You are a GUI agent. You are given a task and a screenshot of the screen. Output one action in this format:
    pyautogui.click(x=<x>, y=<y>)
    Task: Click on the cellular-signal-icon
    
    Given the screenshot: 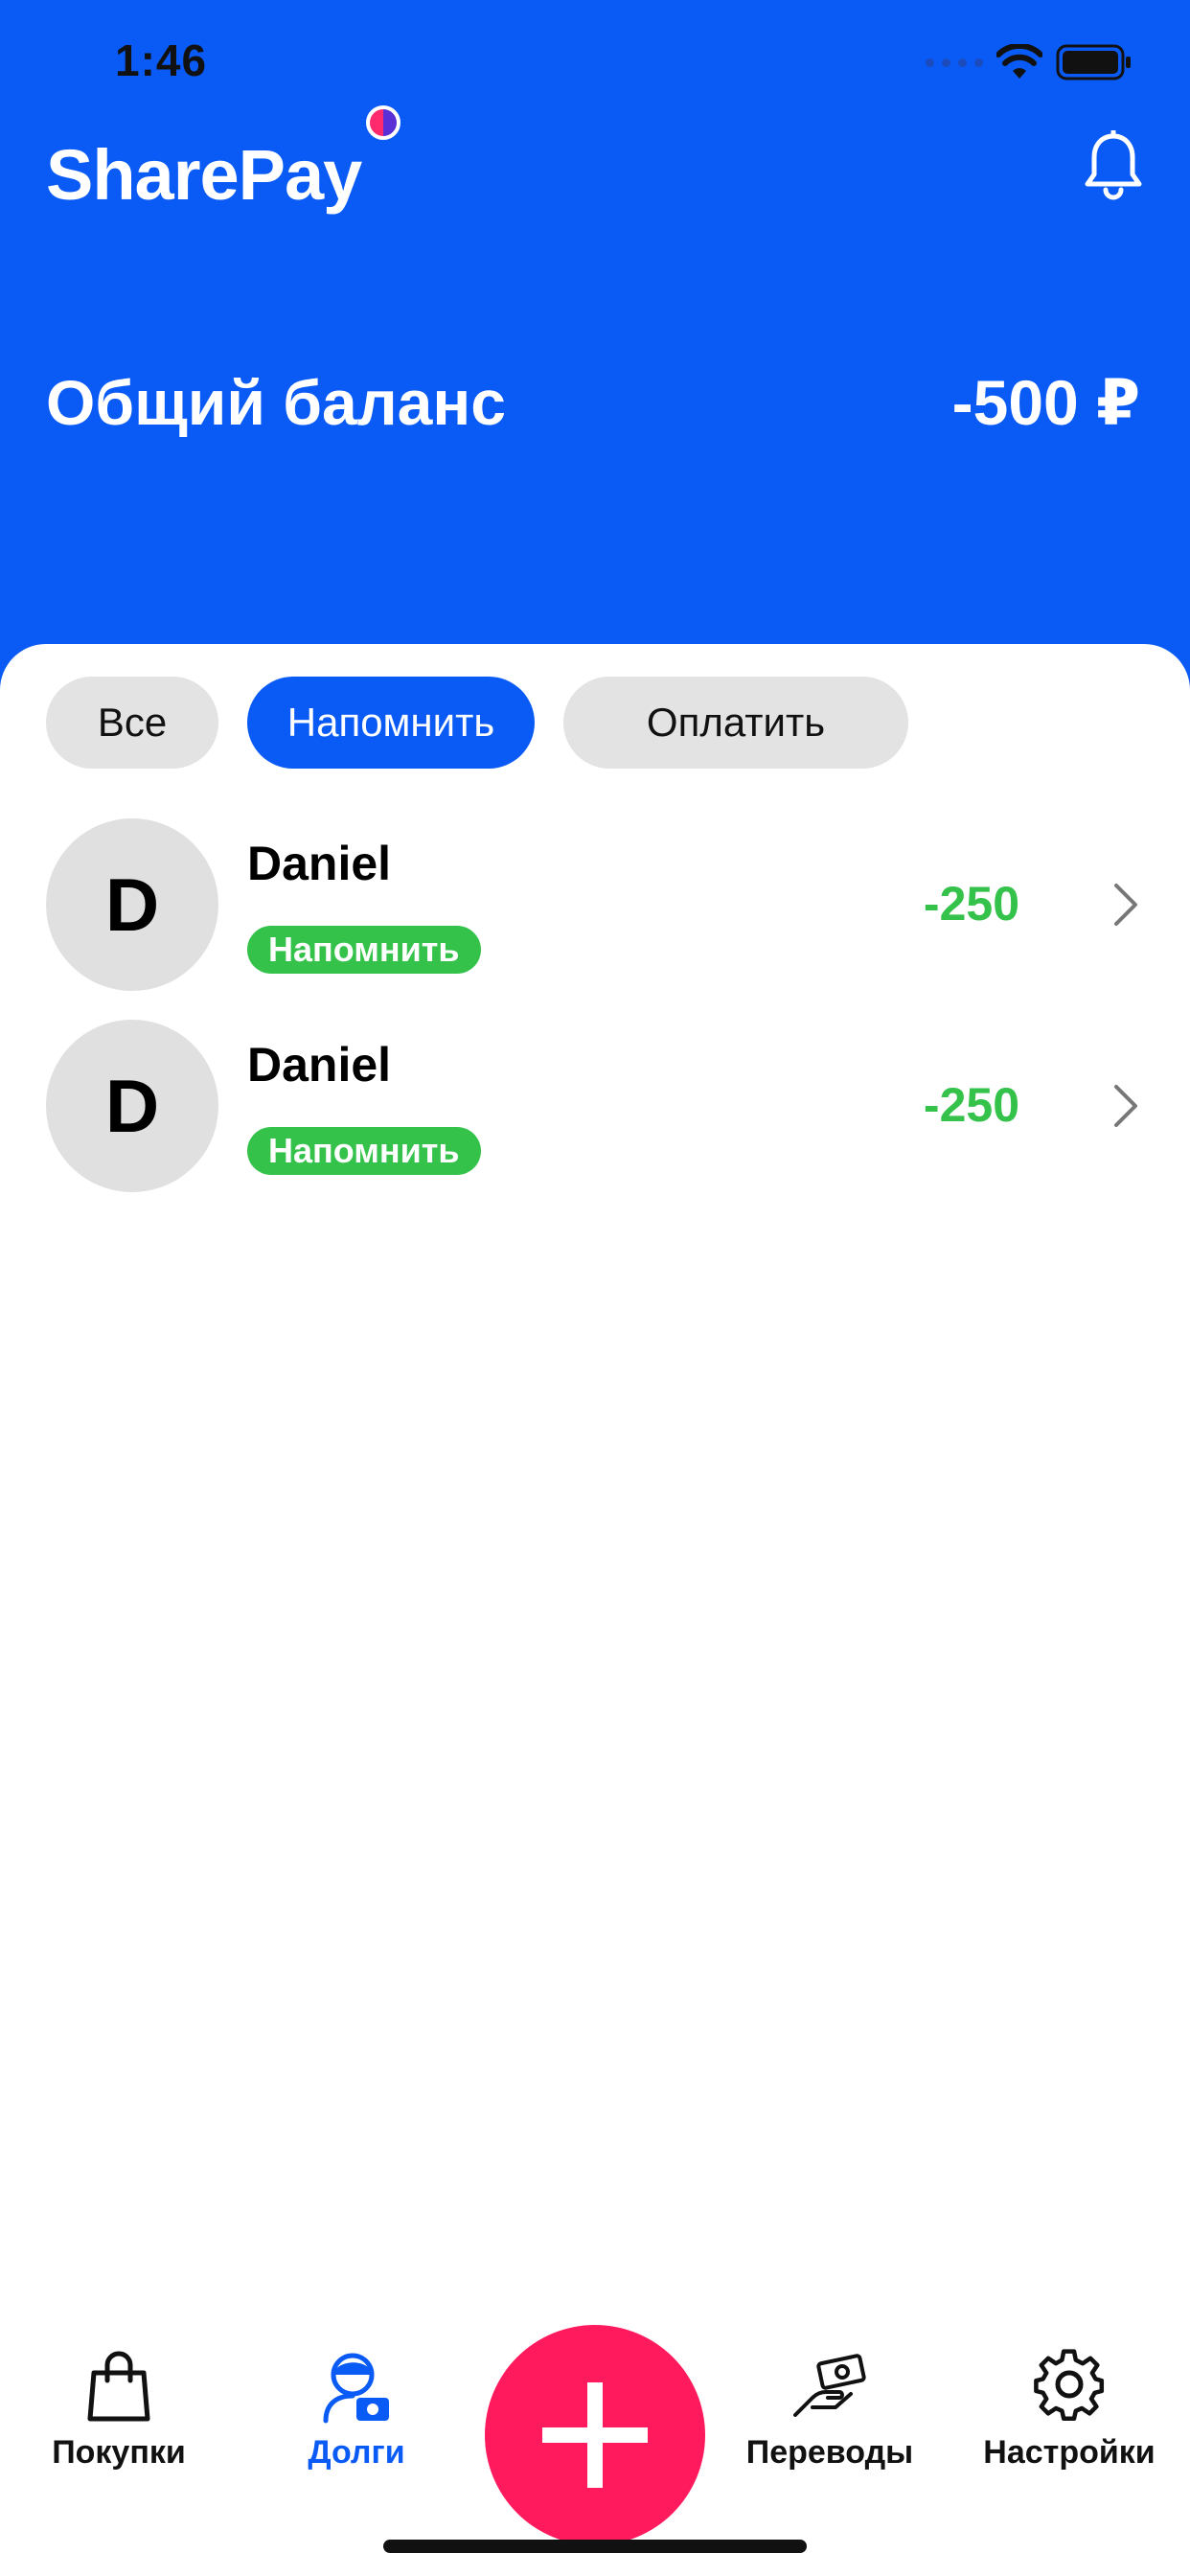 What is the action you would take?
    pyautogui.click(x=955, y=63)
    